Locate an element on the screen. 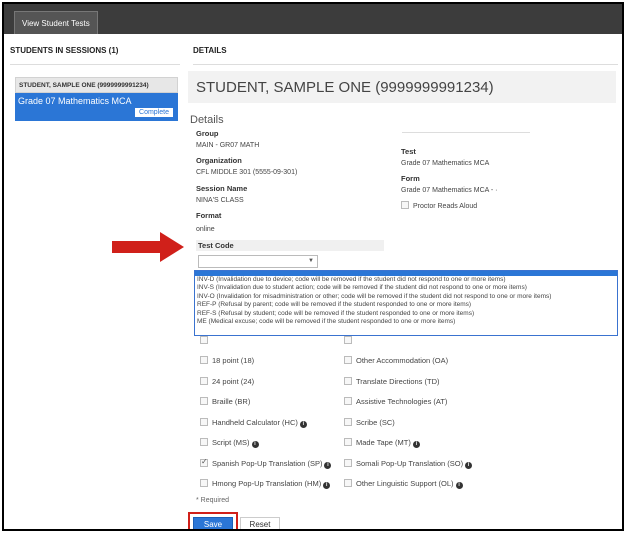 The width and height of the screenshot is (626, 533). accommodation-label: 18 point (18) is located at coordinates (233, 360).